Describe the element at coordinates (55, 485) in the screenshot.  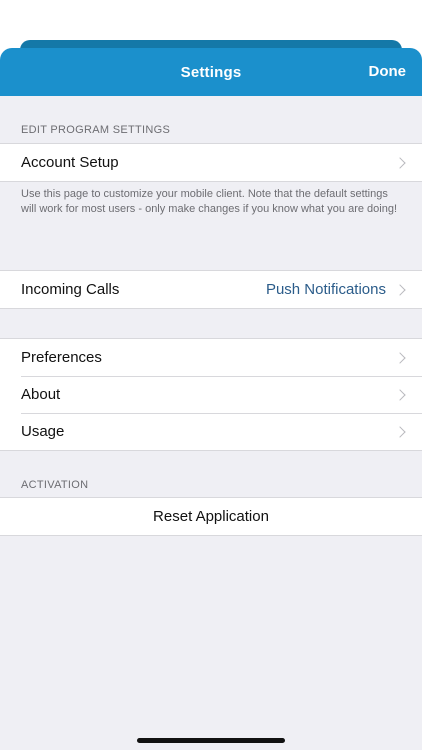
I see `section-header-activation: ACTIVATION` at that location.